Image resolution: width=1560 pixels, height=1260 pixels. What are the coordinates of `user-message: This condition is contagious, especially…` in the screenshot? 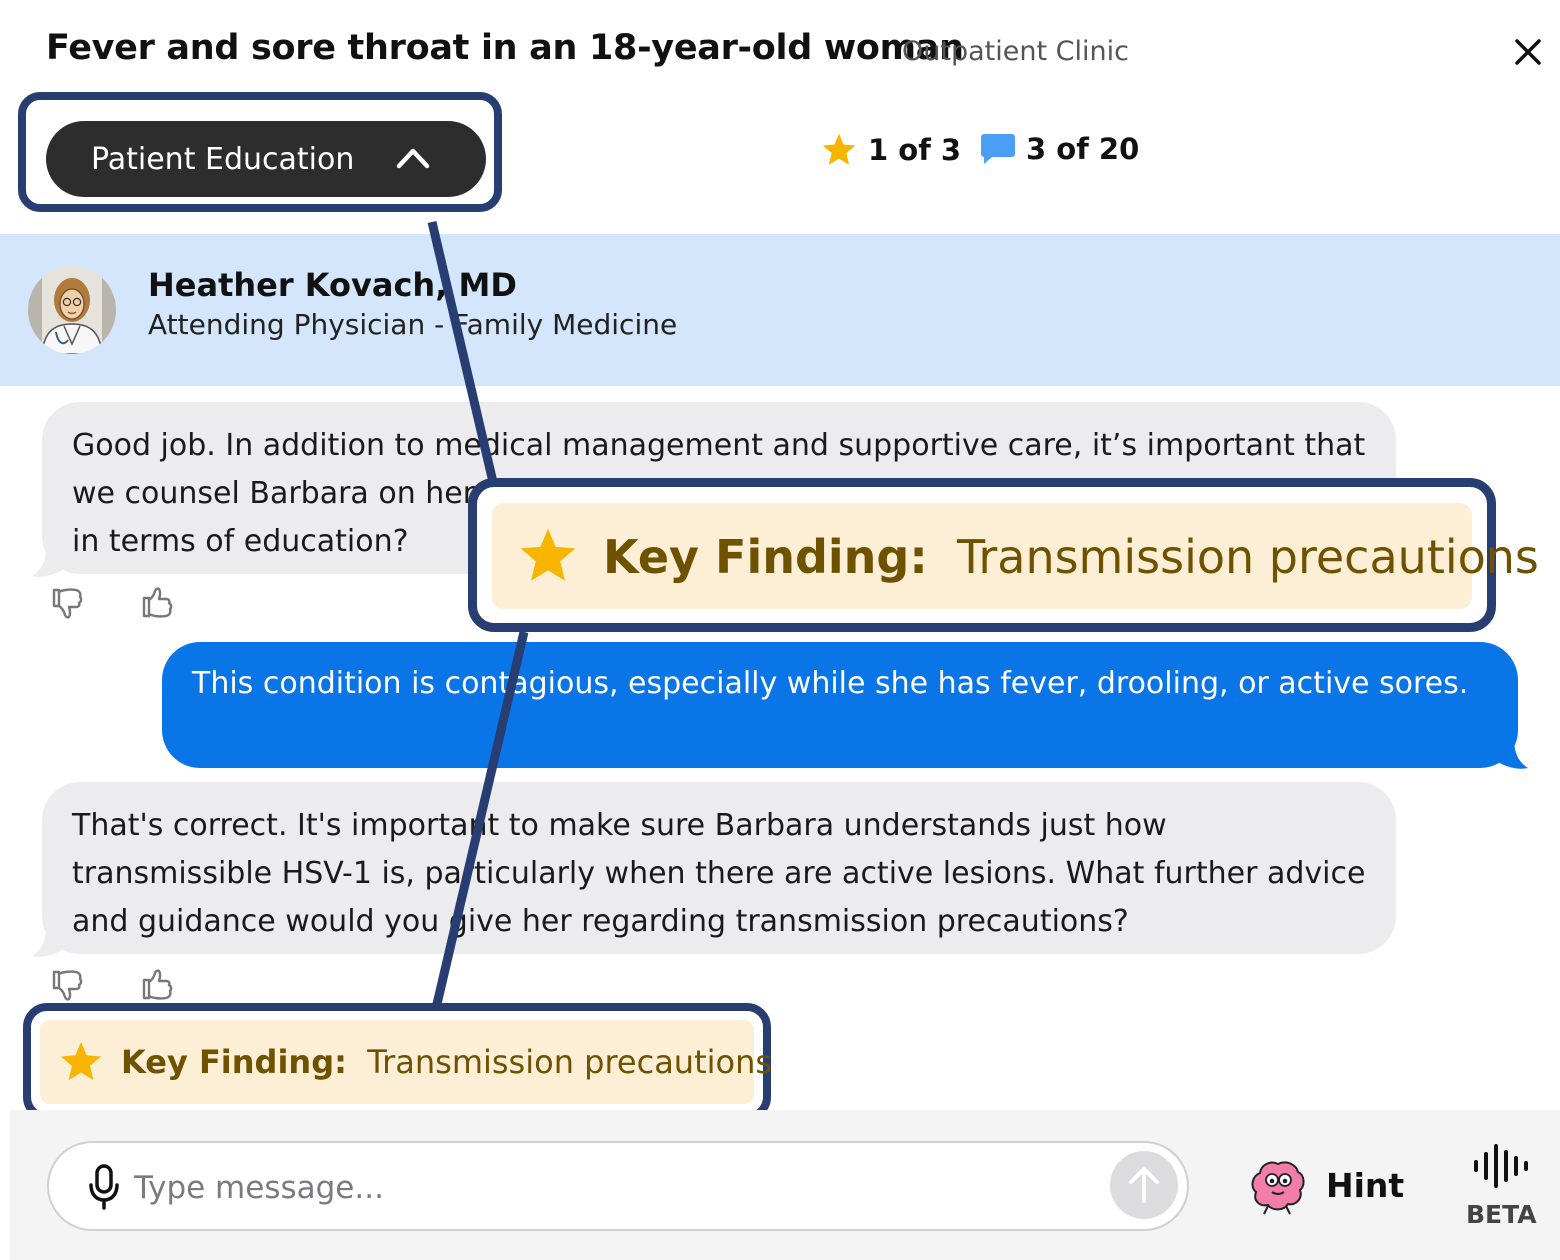 It's located at (840, 705).